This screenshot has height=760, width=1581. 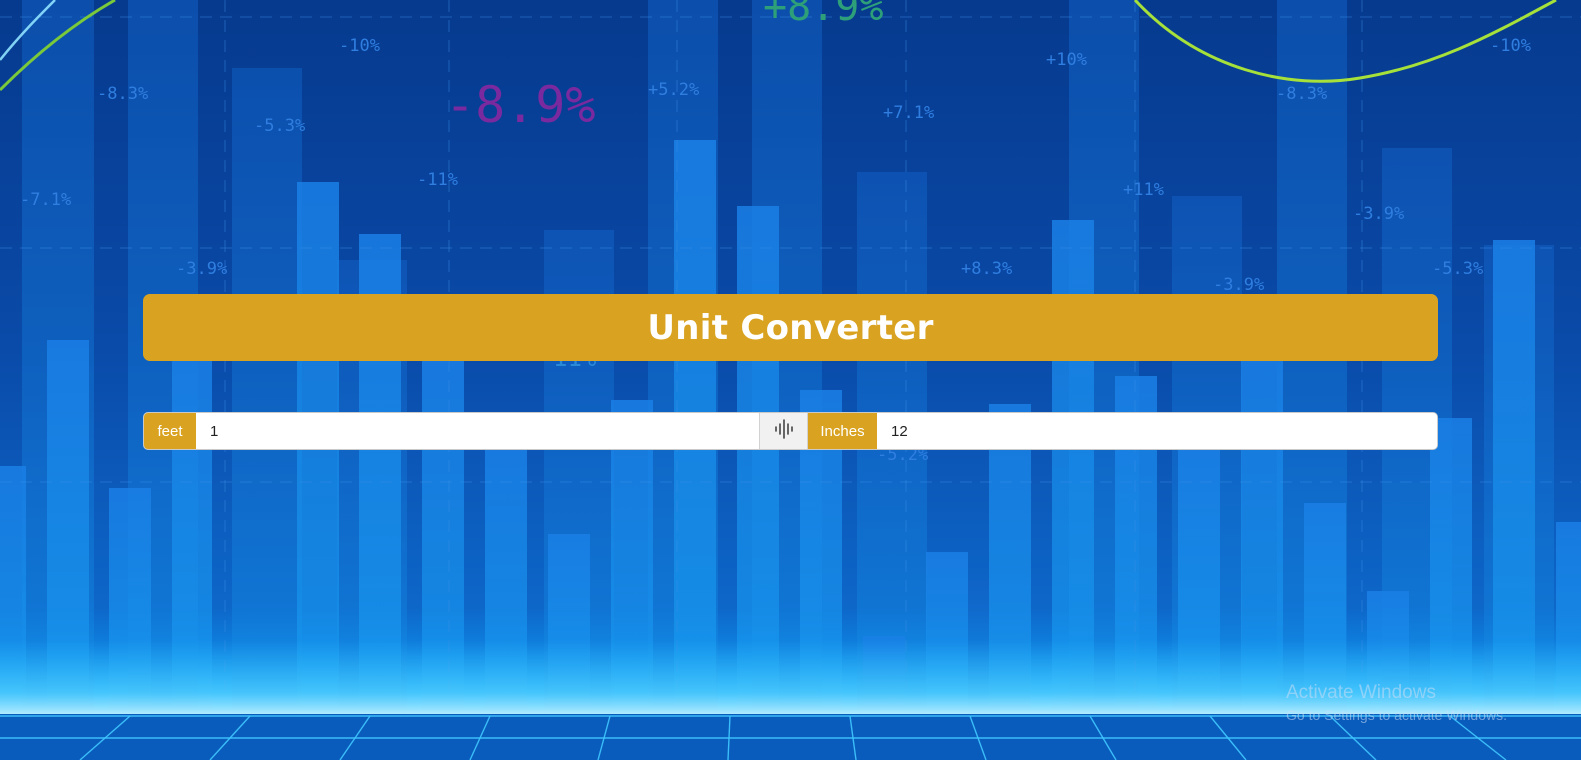 I want to click on page-title: Unit Converter, so click(x=790, y=327).